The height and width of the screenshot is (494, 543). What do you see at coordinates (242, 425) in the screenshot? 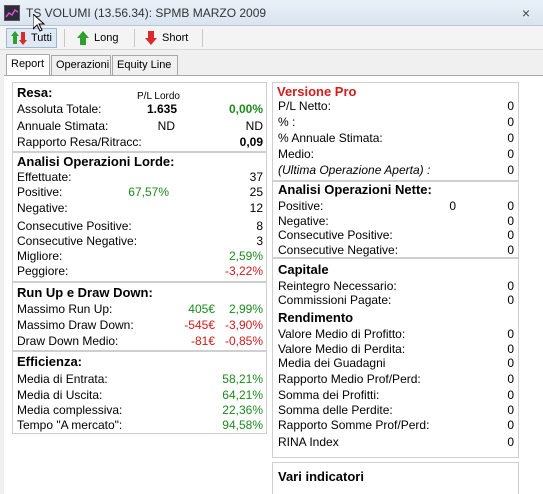
I see `mercato-value: 94,58%` at bounding box center [242, 425].